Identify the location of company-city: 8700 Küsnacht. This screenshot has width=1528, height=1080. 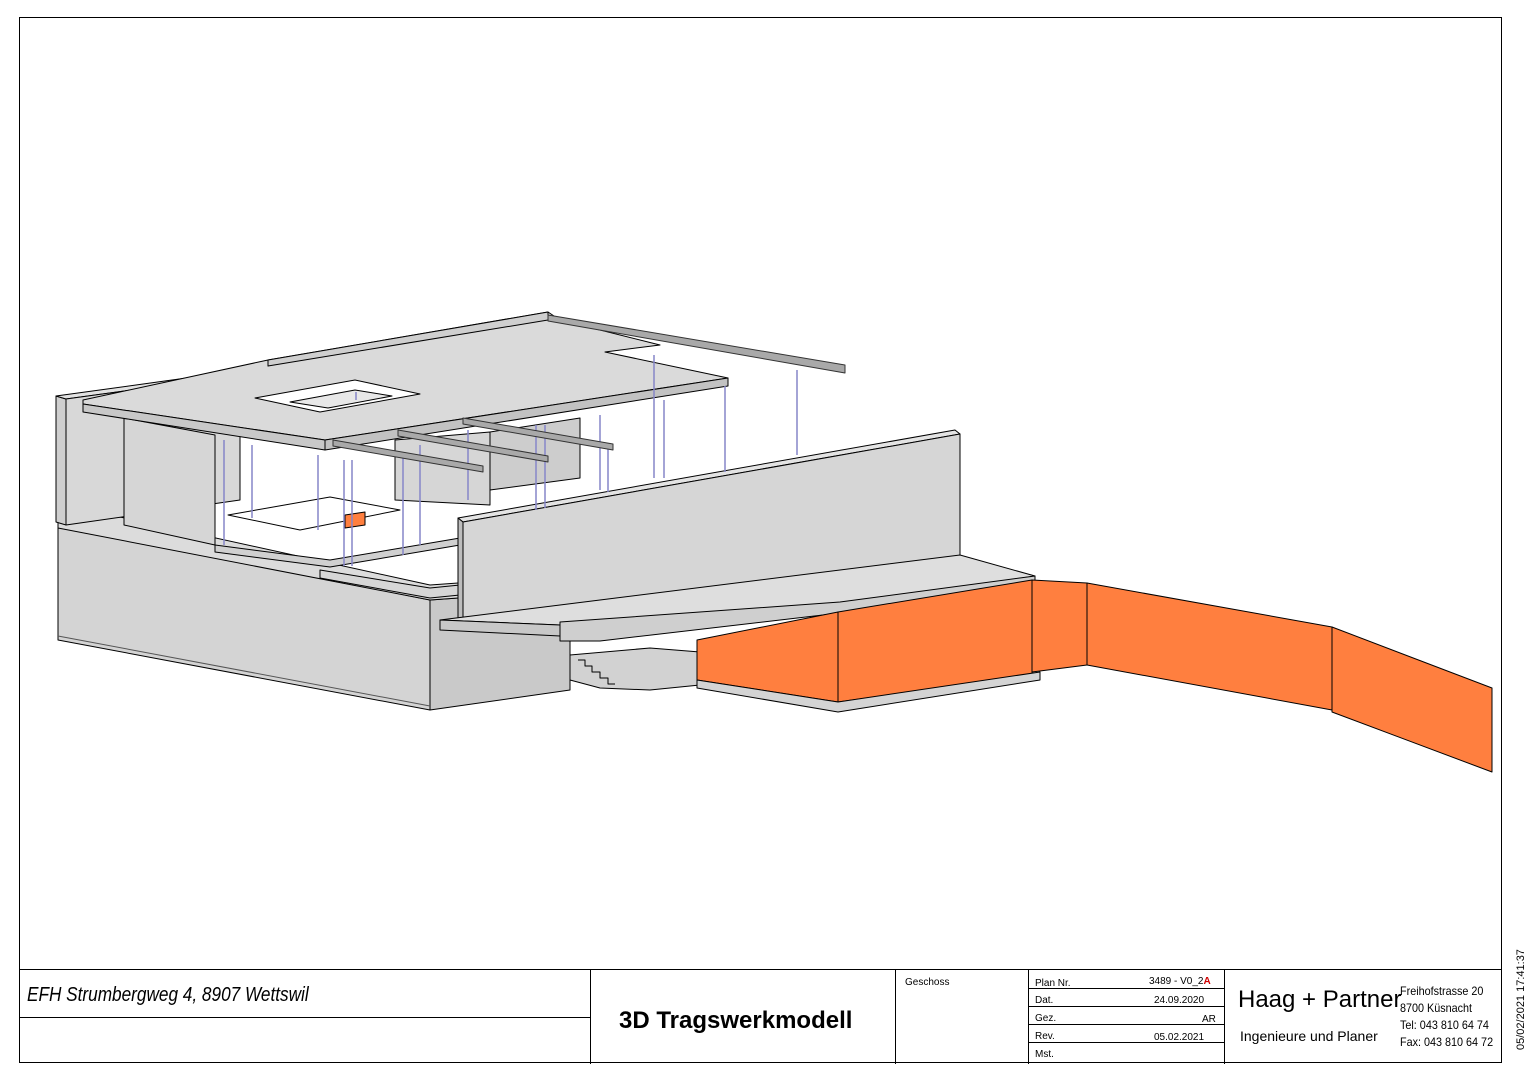
(1436, 1008).